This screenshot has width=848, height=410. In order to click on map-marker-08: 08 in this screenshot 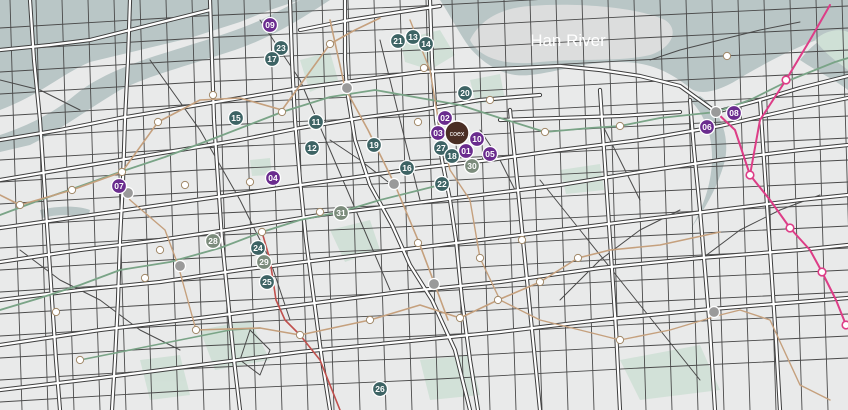, I will do `click(734, 113)`.